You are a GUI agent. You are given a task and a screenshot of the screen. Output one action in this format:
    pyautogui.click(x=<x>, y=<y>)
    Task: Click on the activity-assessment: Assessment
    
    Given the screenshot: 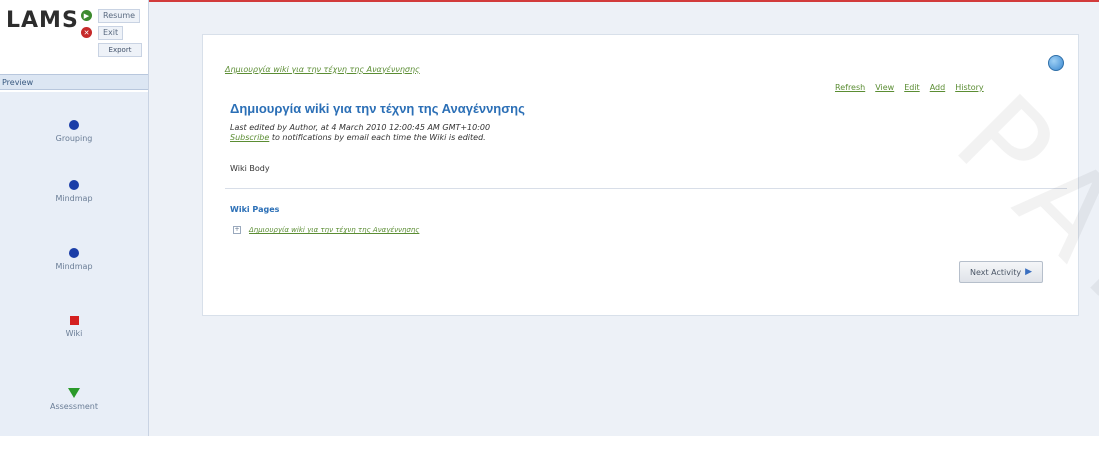 What is the action you would take?
    pyautogui.click(x=74, y=399)
    